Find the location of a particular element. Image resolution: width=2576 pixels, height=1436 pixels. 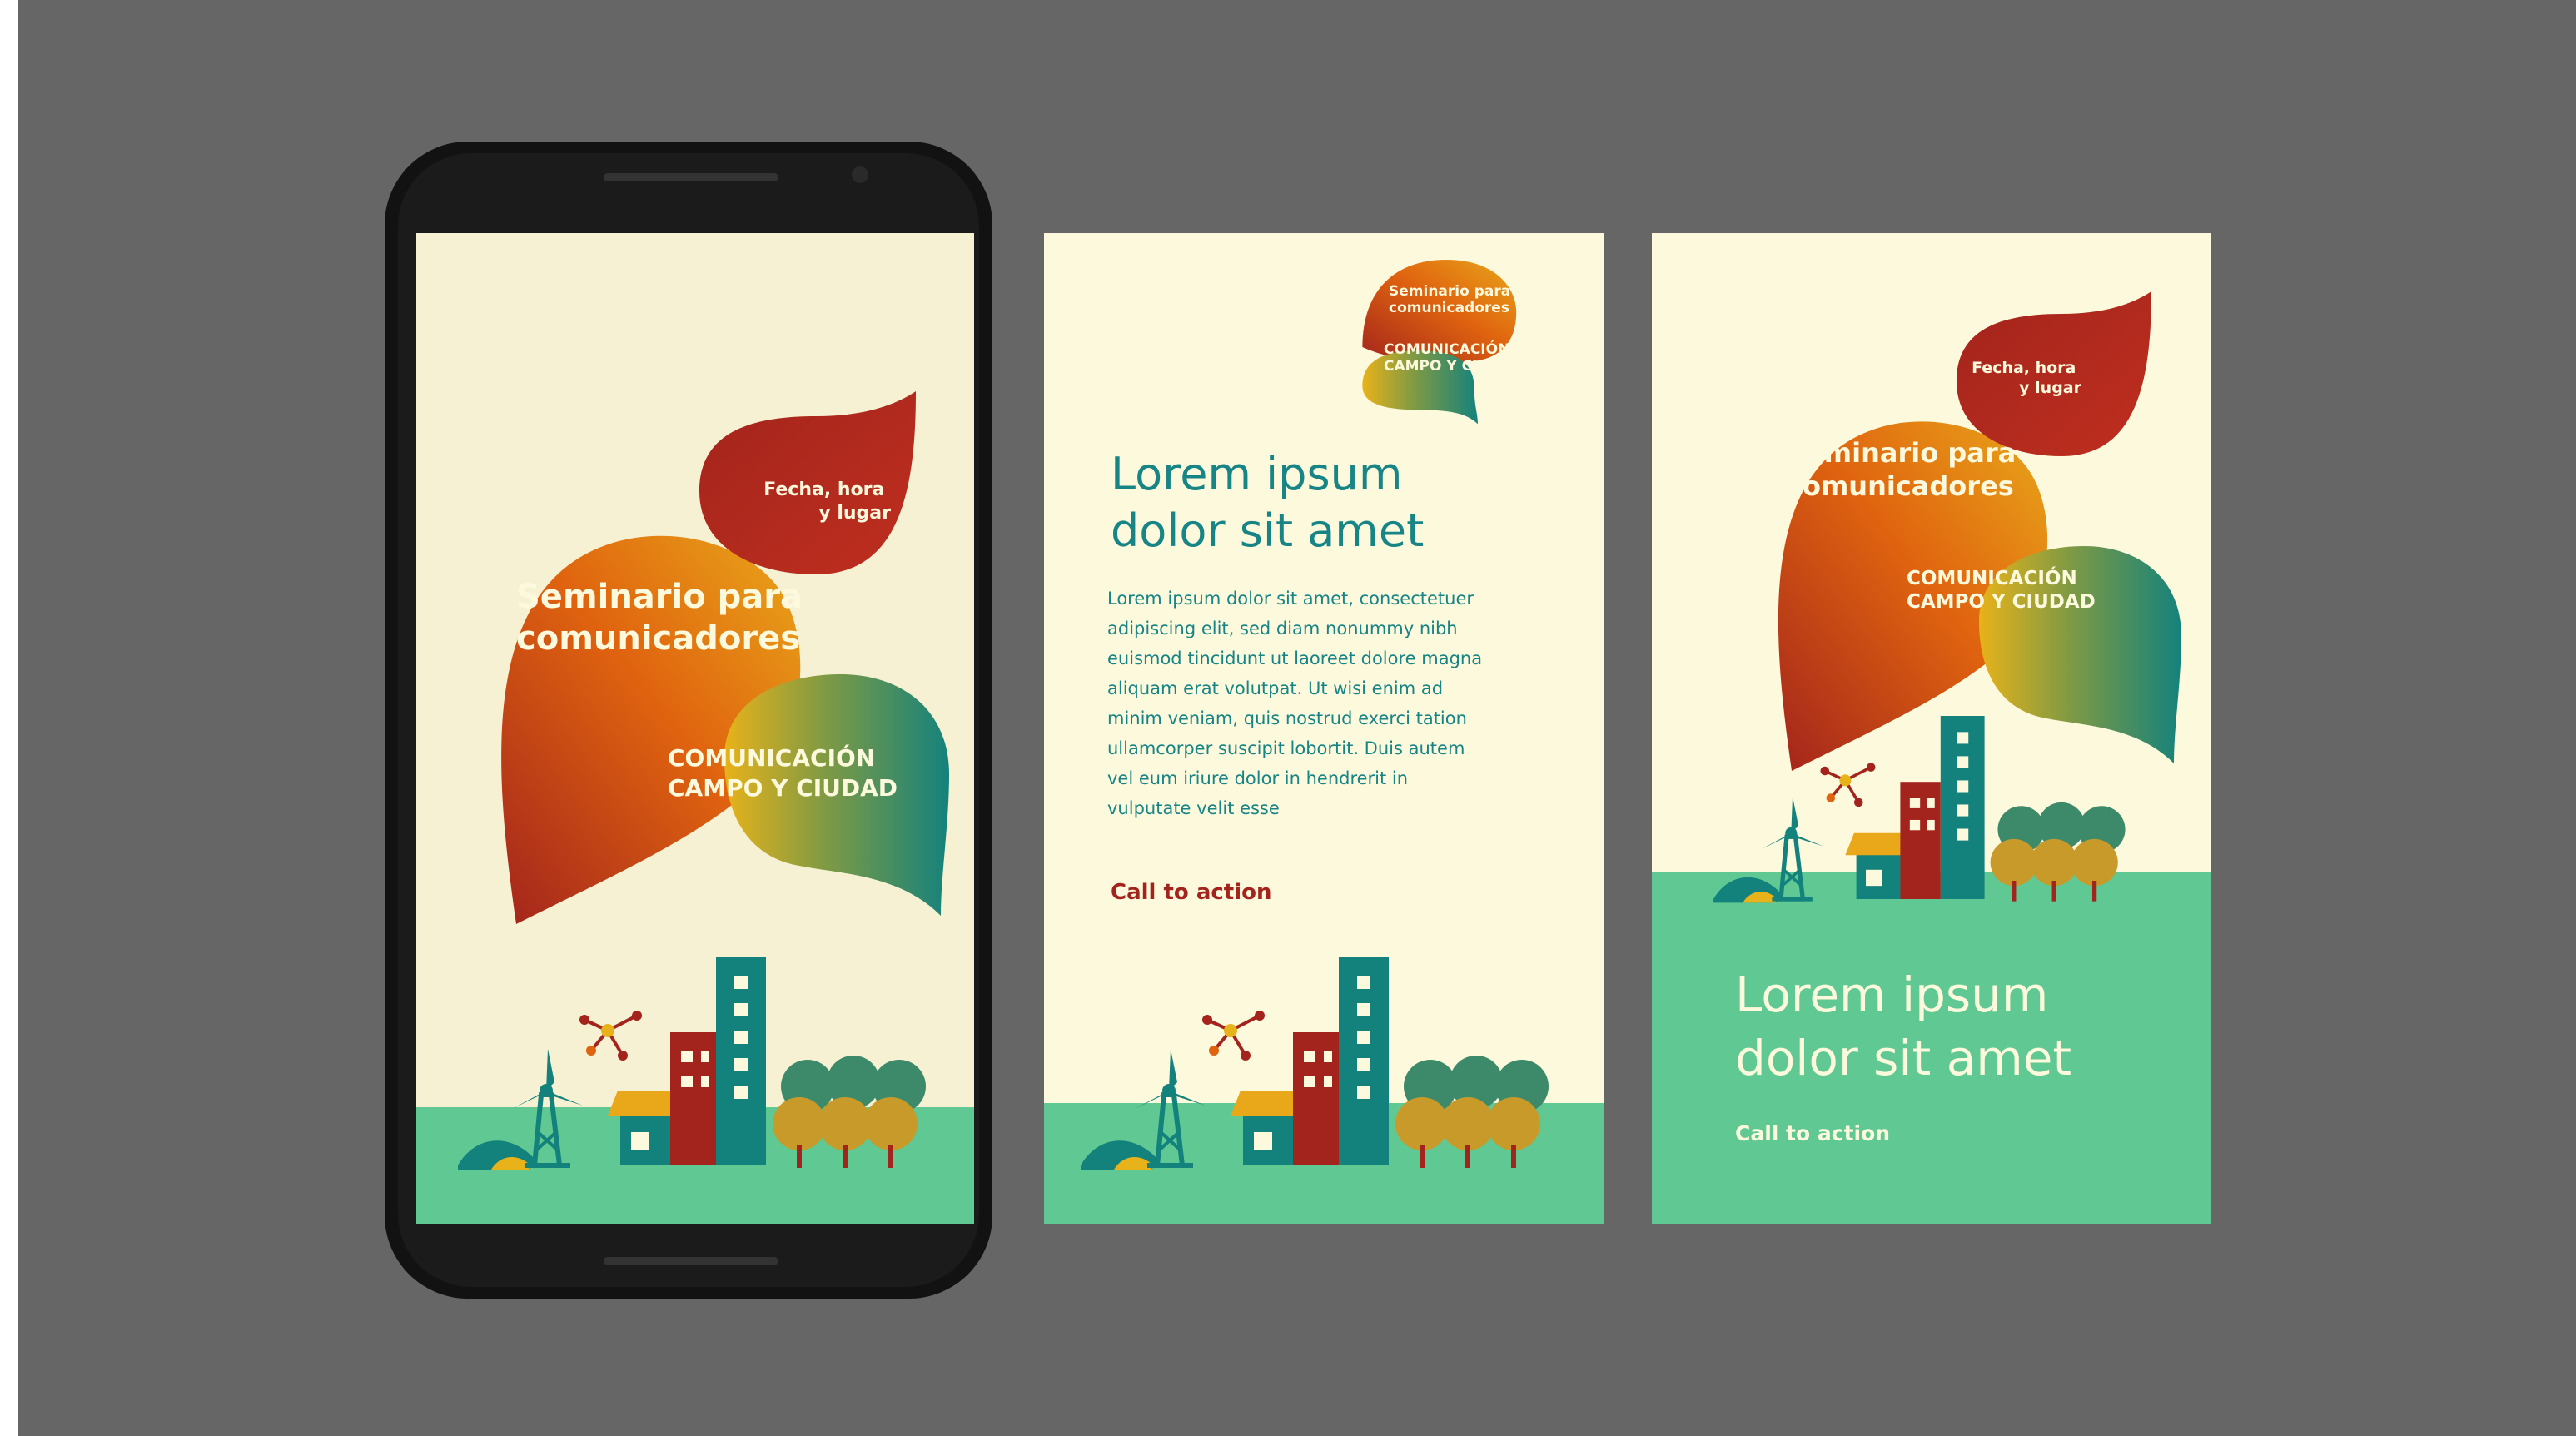

body-line: minim veniam, quis nostrud exerci tation is located at coordinates (1287, 718).